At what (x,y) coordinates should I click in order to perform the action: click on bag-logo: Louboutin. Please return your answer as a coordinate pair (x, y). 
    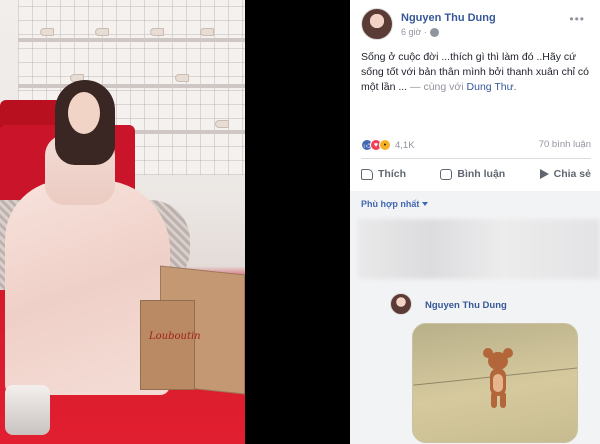
    Looking at the image, I should click on (175, 336).